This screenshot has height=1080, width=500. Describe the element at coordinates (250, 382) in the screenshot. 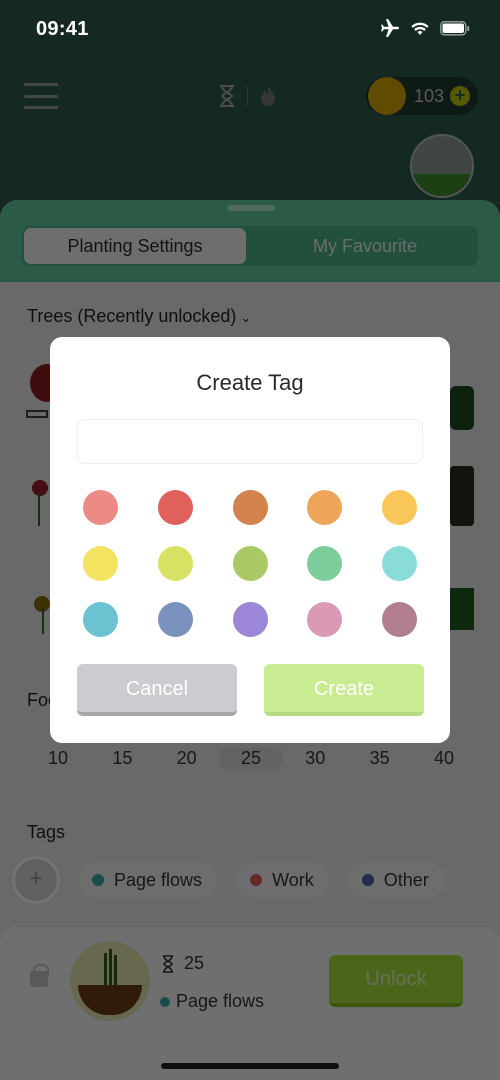

I see `dialog-title: Create Tag` at that location.